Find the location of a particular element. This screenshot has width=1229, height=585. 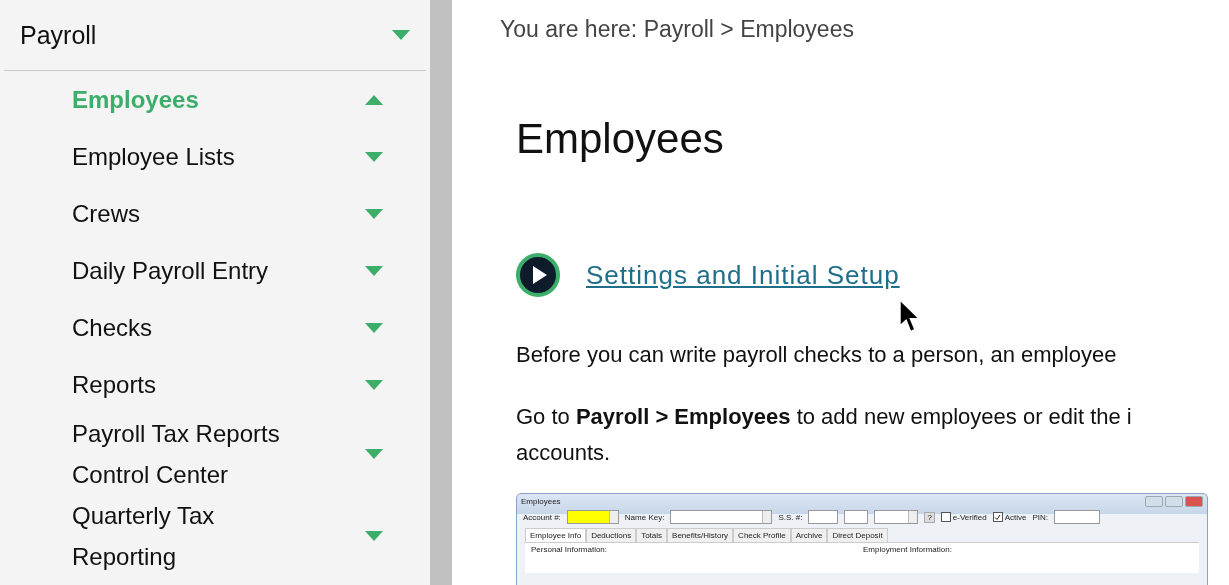

breadcrumb: You are here: Payroll > Employees is located at coordinates (677, 29).